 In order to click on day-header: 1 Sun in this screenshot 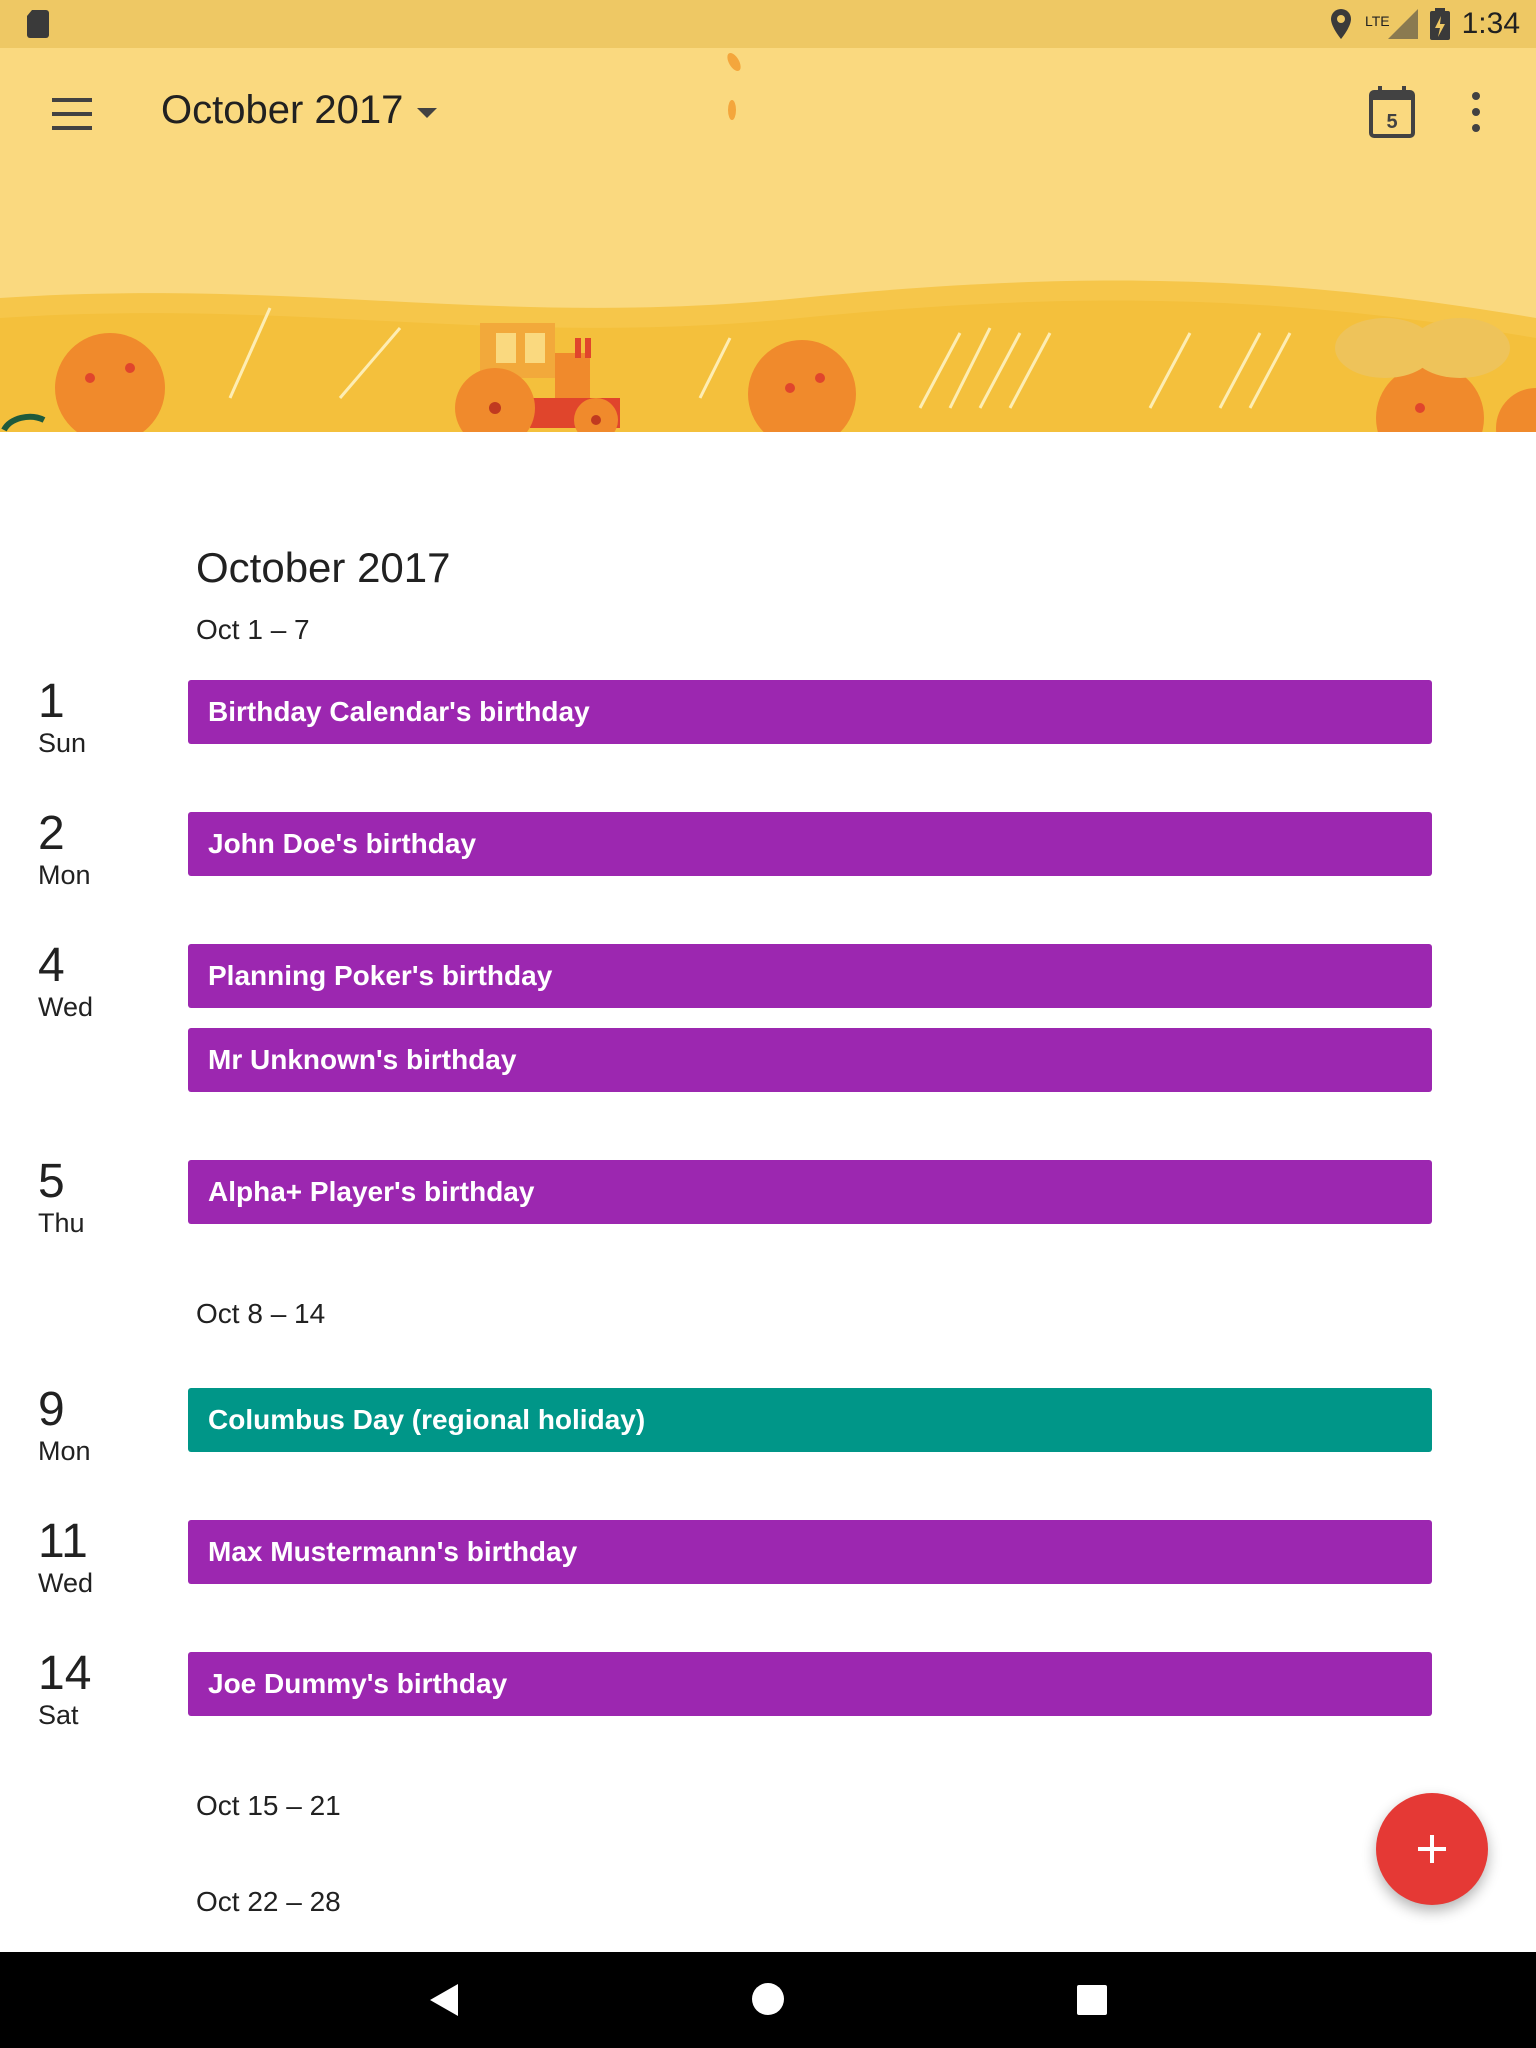, I will do `click(62, 717)`.